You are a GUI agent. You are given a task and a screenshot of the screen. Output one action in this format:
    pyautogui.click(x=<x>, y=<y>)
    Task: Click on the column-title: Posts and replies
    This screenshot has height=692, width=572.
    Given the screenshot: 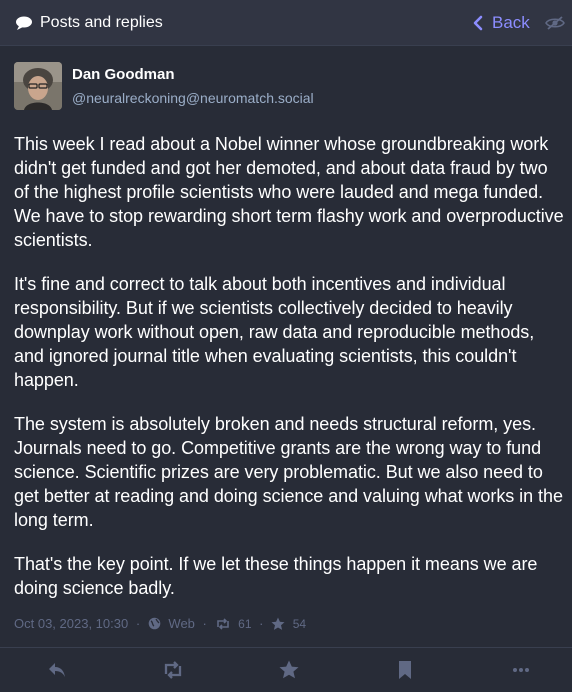 What is the action you would take?
    pyautogui.click(x=101, y=22)
    